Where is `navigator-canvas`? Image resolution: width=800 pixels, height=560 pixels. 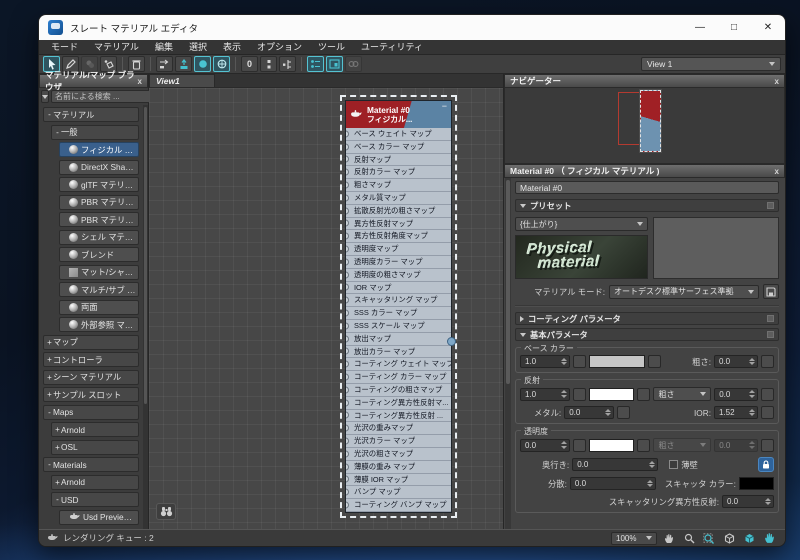
navigator-canvas is located at coordinates (644, 126).